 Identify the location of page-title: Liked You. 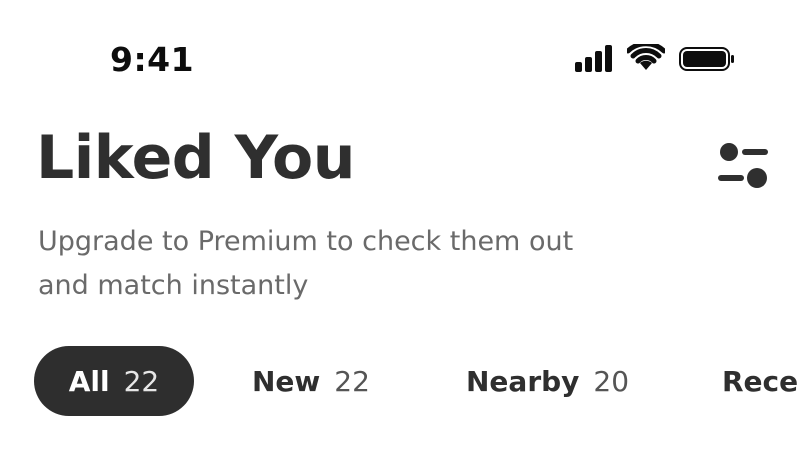
(196, 158).